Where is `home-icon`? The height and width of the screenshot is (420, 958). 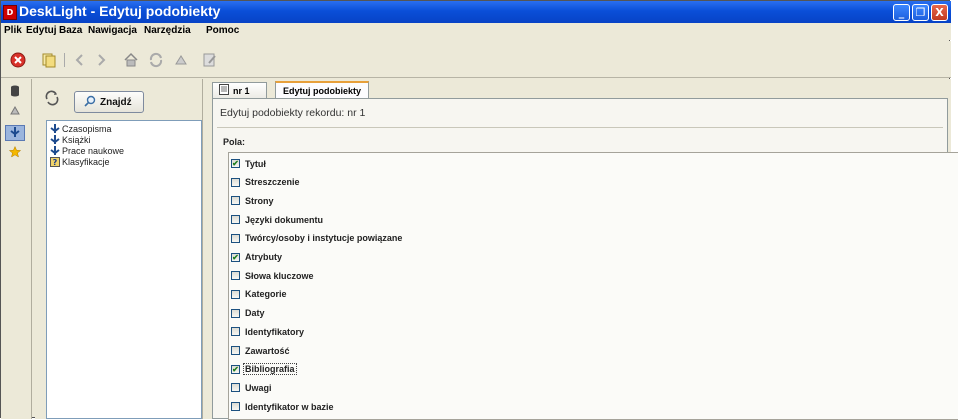
home-icon is located at coordinates (131, 60).